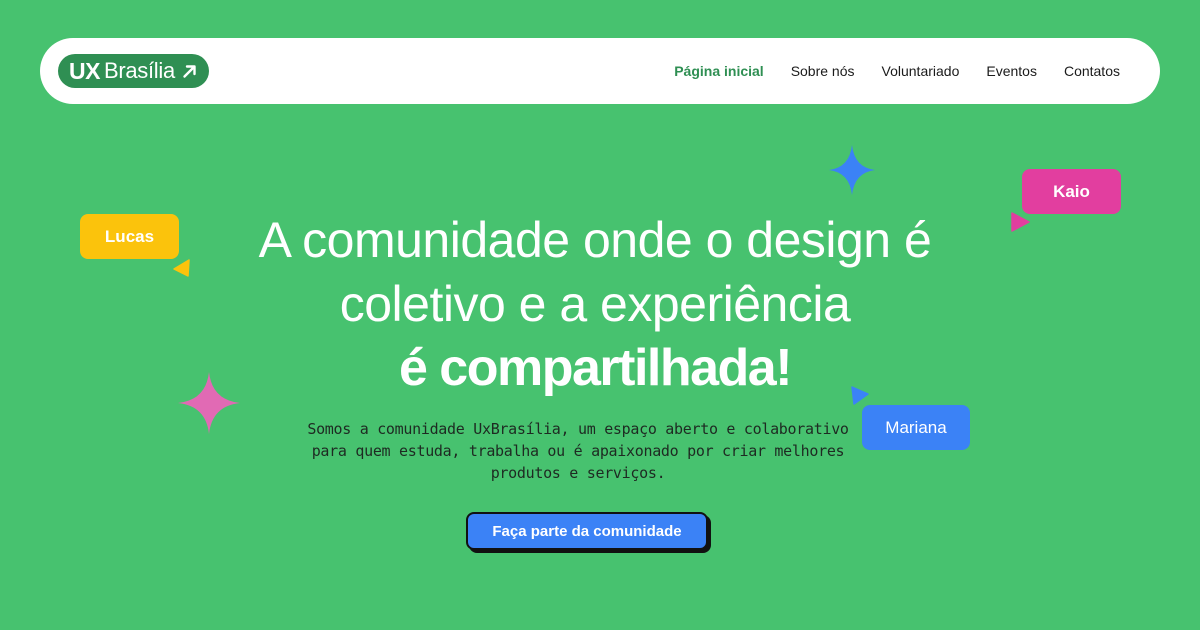 The width and height of the screenshot is (1200, 630). What do you see at coordinates (595, 368) in the screenshot?
I see `hero-title-line-3: é compartilhada!` at bounding box center [595, 368].